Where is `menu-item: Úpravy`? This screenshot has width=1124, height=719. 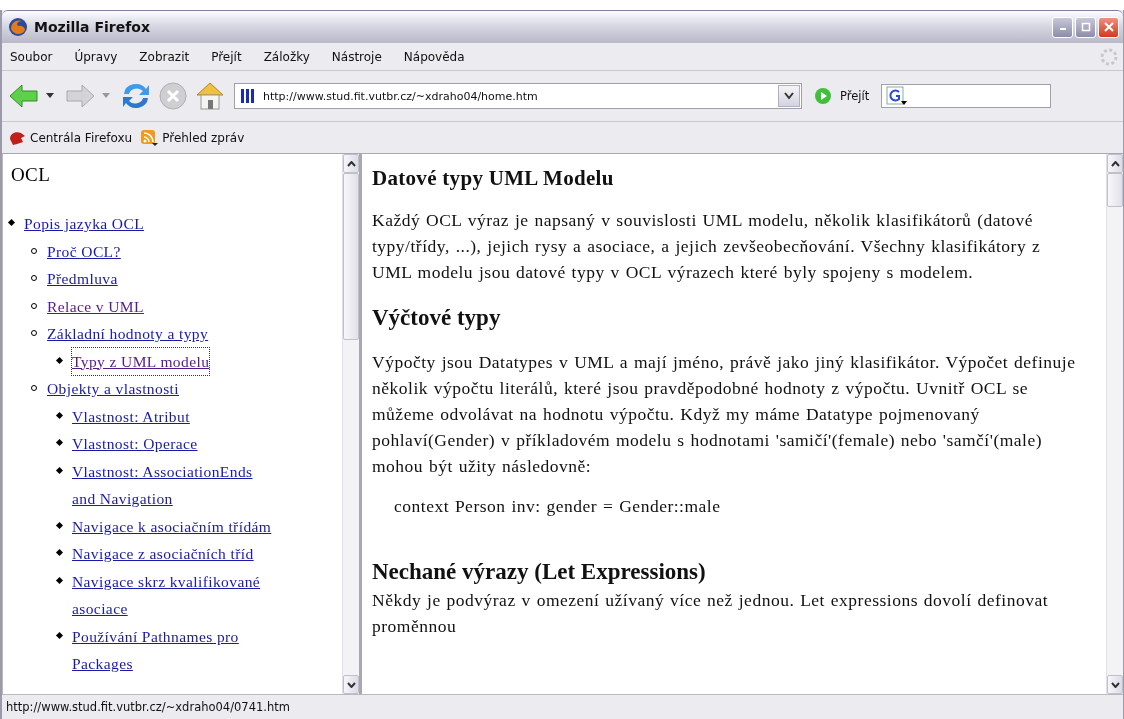 menu-item: Úpravy is located at coordinates (96, 56).